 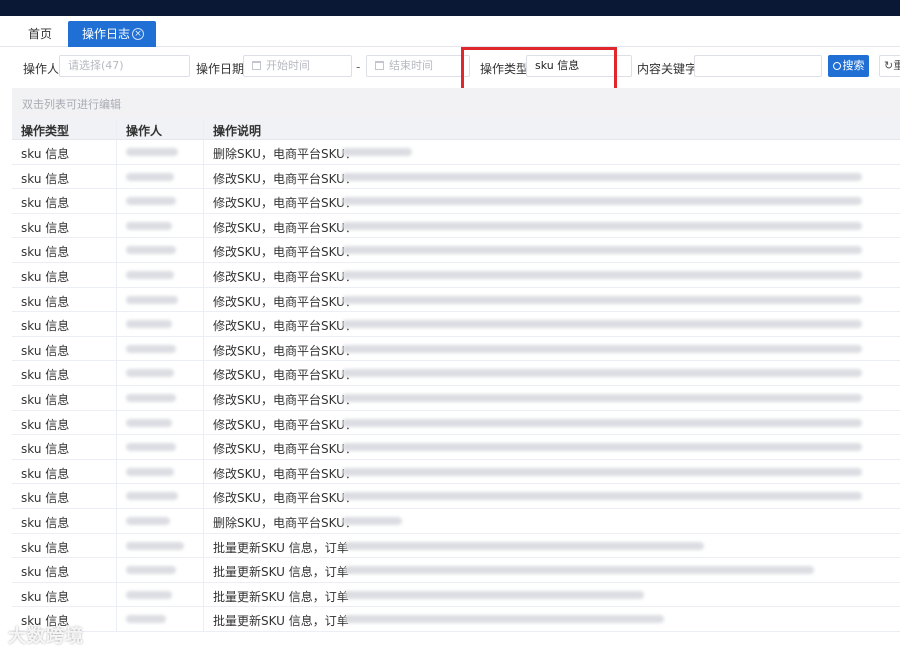 What do you see at coordinates (411, 65) in the screenshot?
I see `end-date-placeholder: 结束时间` at bounding box center [411, 65].